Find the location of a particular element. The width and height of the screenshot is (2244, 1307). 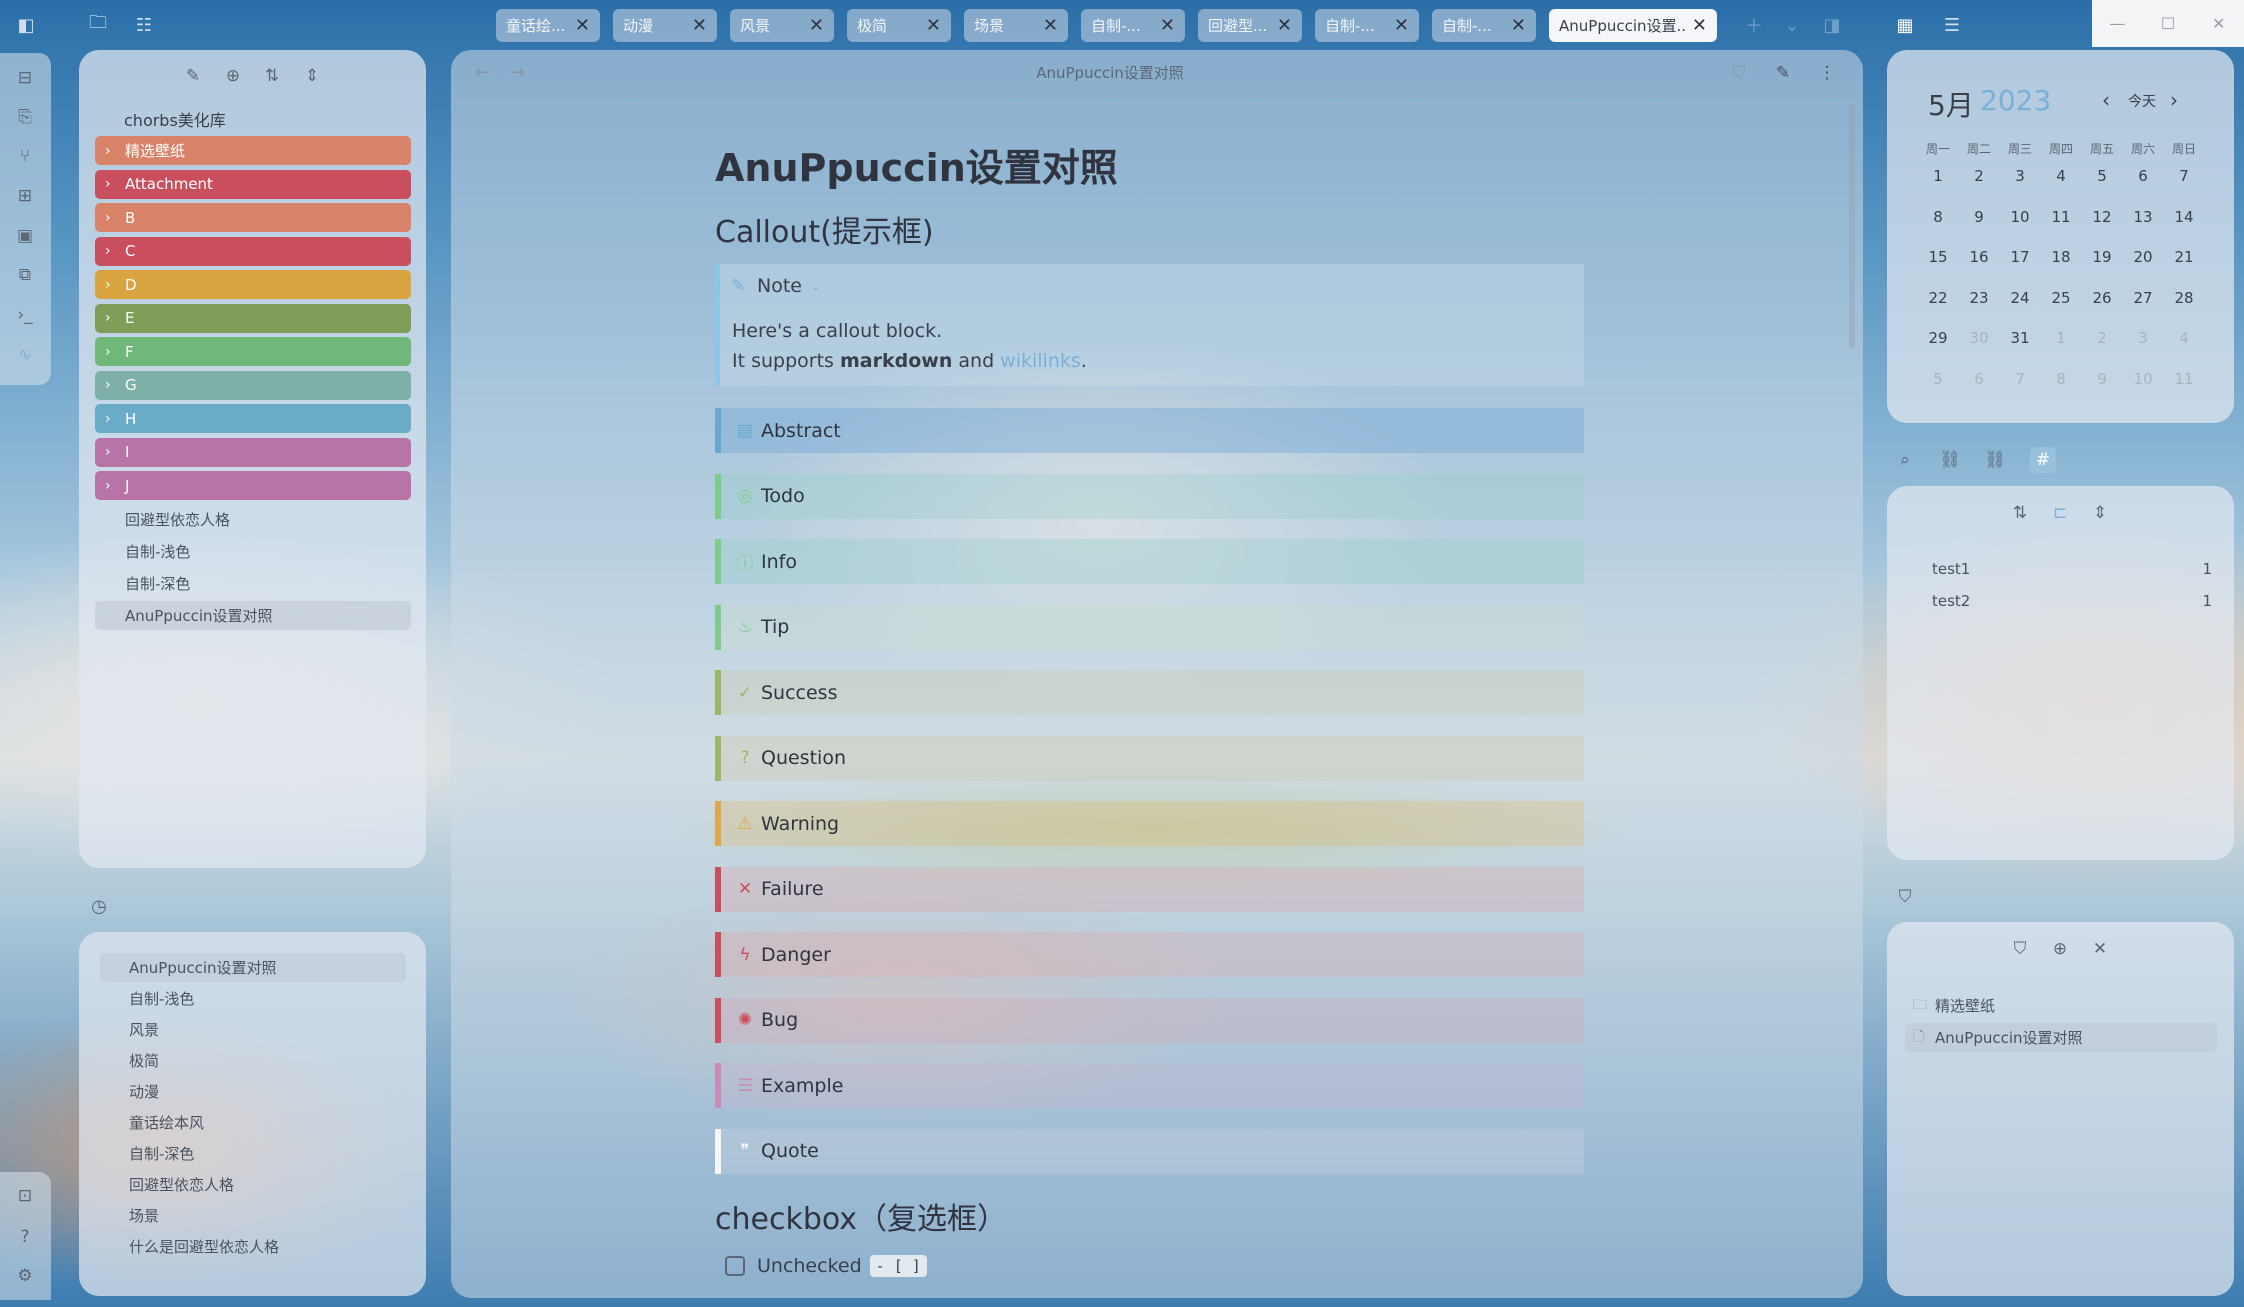

calendar-day: 19 is located at coordinates (2102, 257).